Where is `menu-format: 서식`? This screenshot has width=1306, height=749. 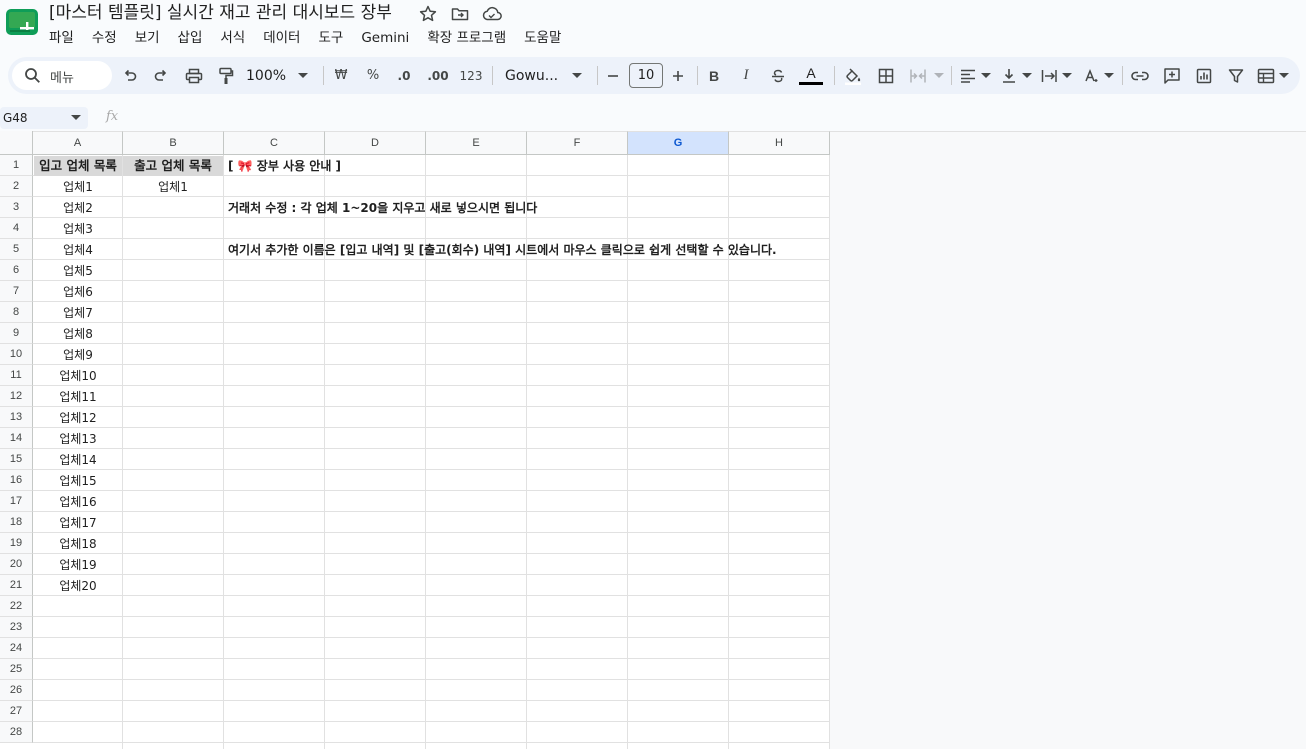
menu-format: 서식 is located at coordinates (232, 38).